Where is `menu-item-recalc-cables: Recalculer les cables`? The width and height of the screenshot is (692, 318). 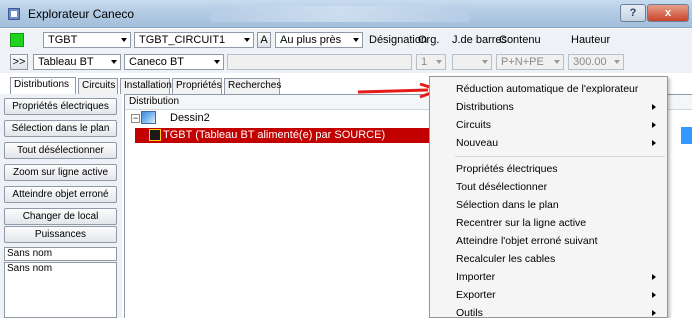
menu-item-recalc-cables: Recalculer les cables is located at coordinates (548, 259).